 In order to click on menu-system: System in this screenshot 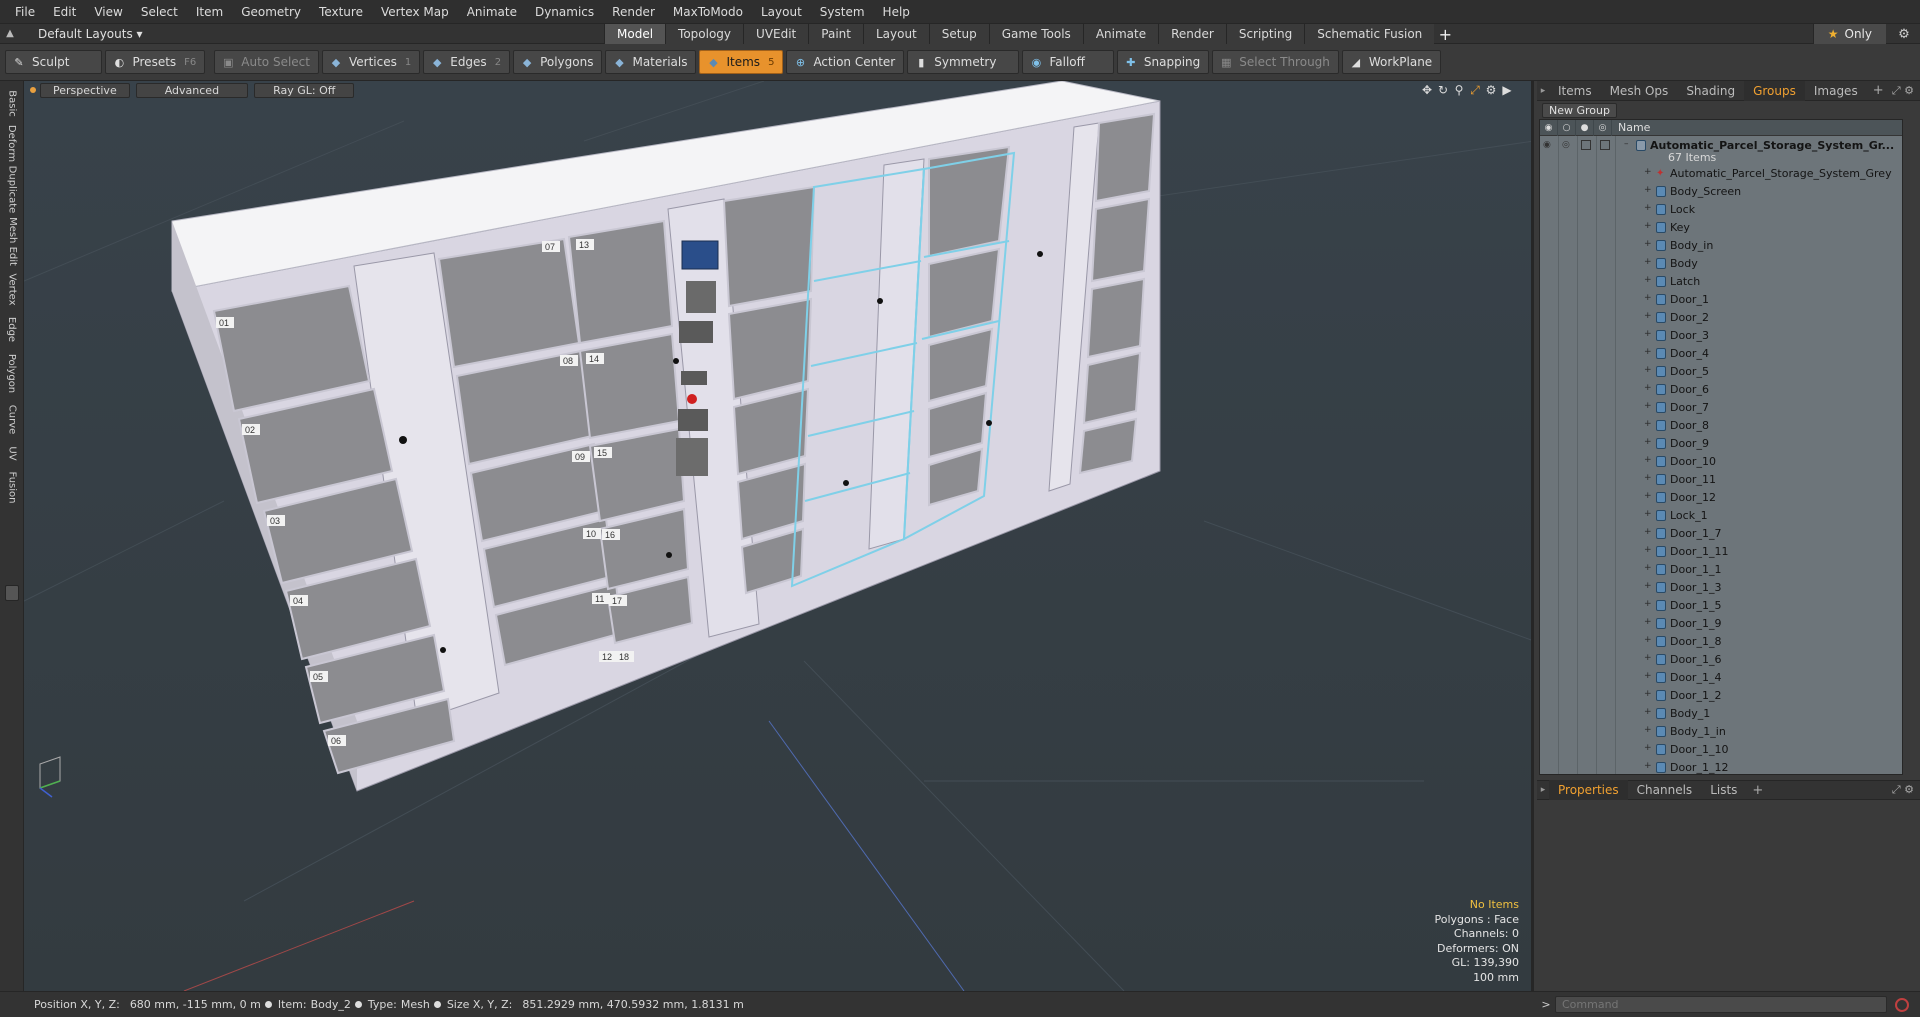, I will do `click(842, 12)`.